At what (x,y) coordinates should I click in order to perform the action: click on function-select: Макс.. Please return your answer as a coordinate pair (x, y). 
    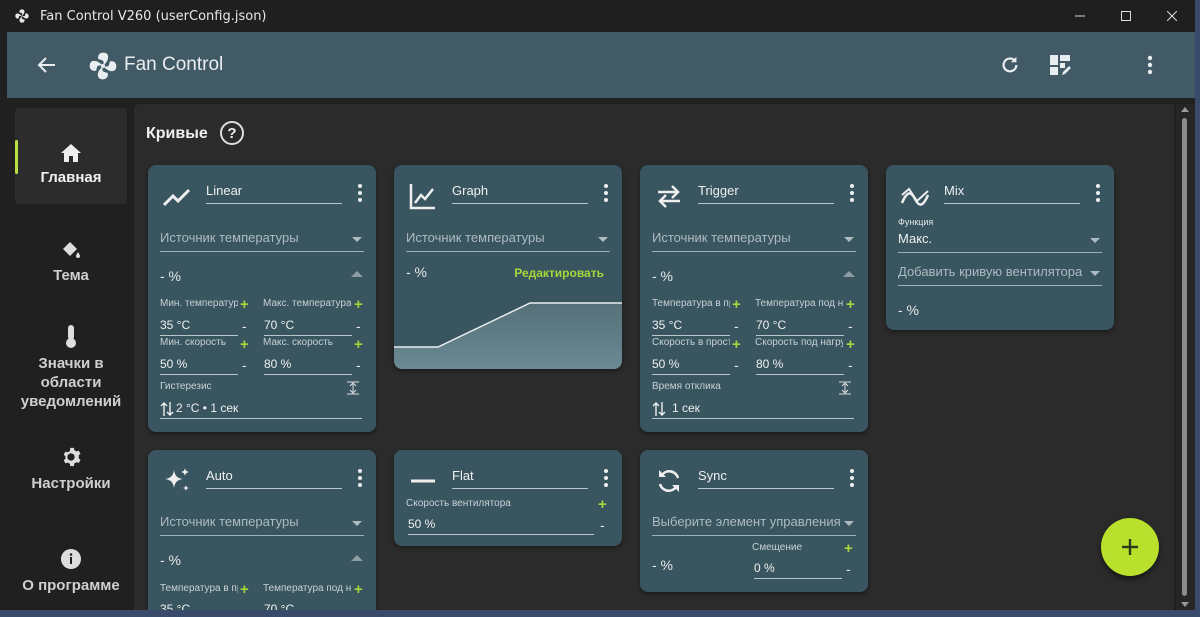
    Looking at the image, I should click on (1000, 242).